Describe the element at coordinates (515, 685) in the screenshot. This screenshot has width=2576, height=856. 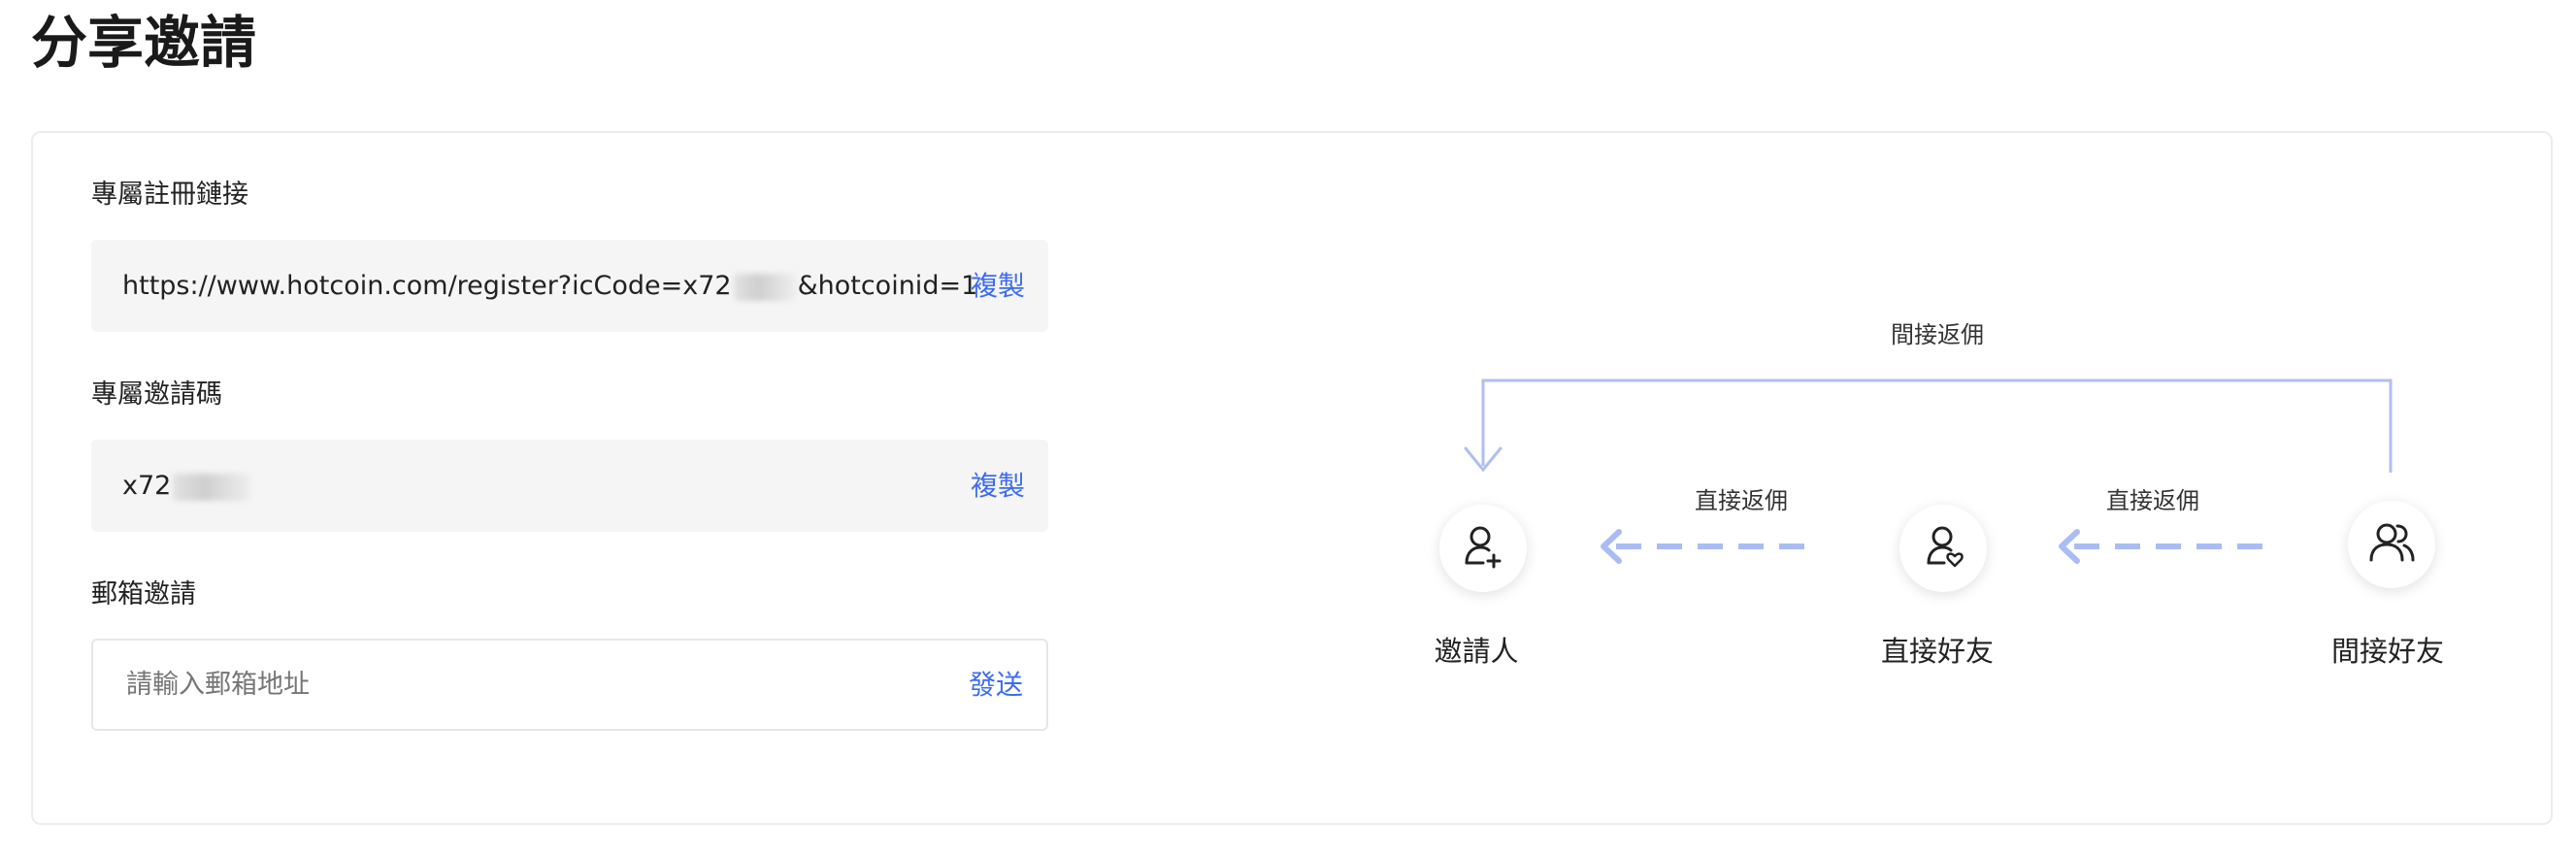
I see `email-input` at that location.